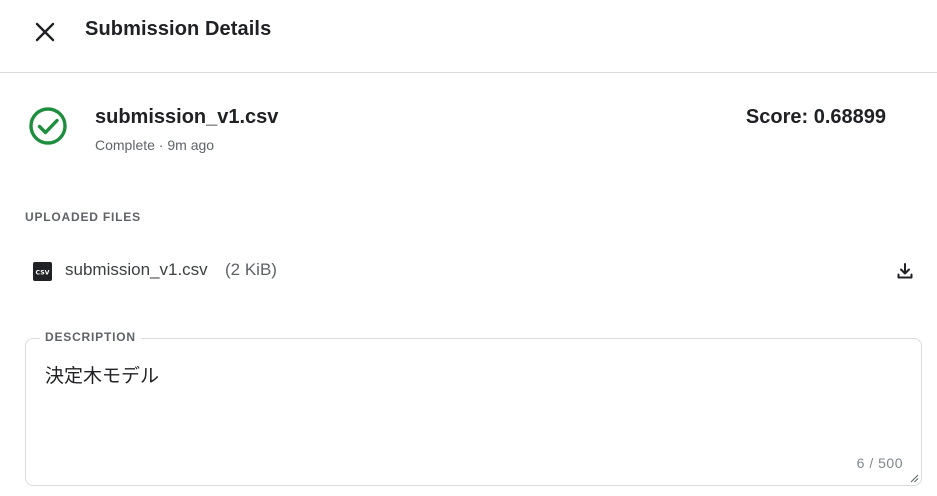  I want to click on close-button, so click(45, 32).